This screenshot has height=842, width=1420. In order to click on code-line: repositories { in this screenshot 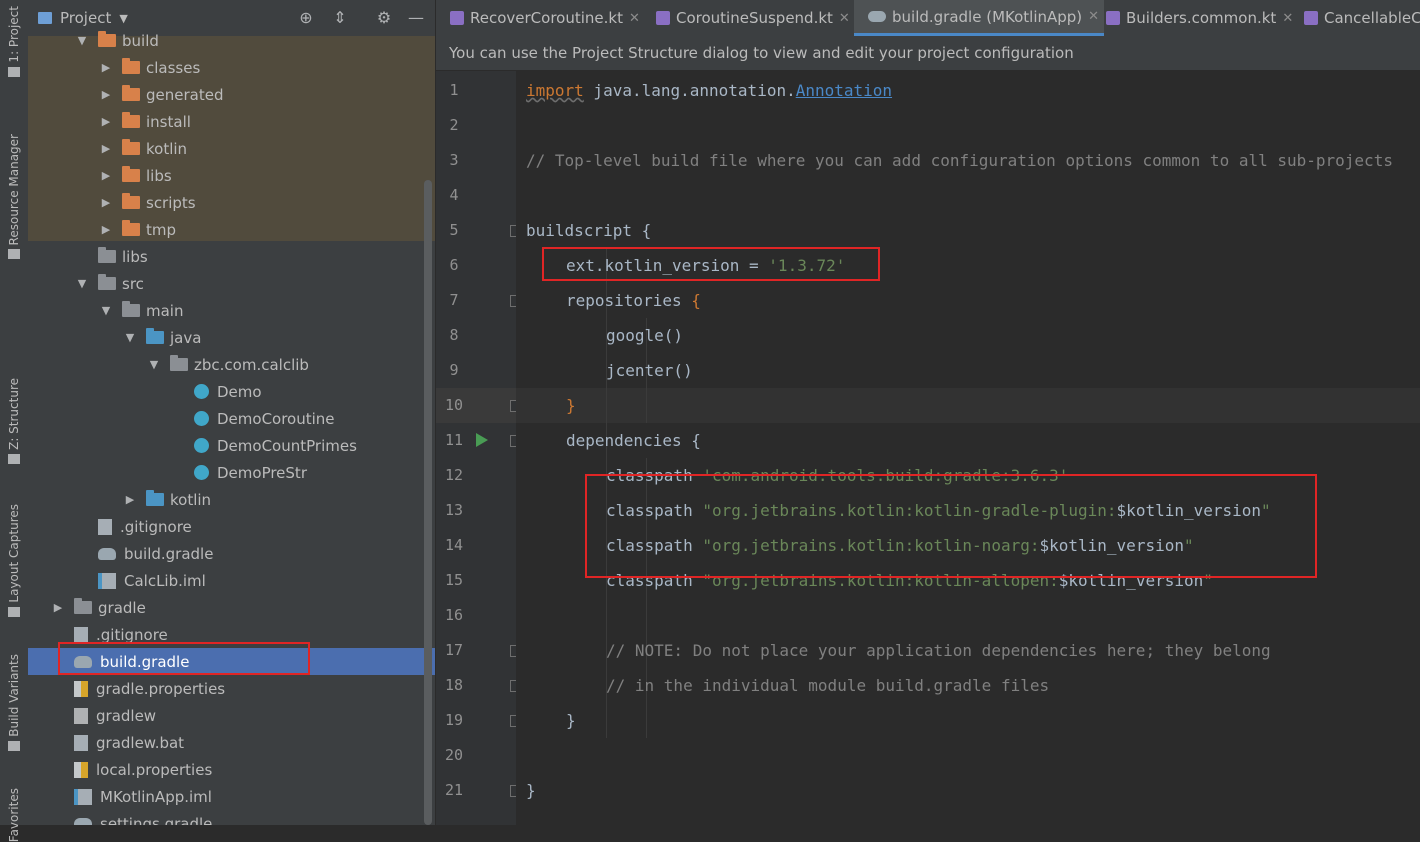, I will do `click(633, 300)`.